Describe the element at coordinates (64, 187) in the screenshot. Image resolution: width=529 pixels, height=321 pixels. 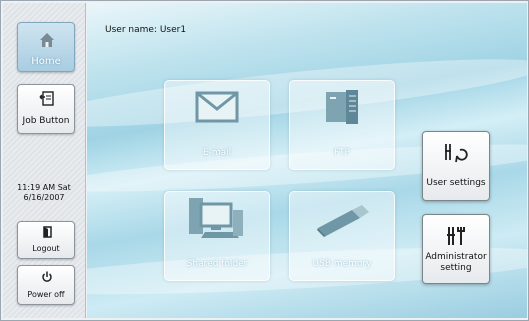
I see `clock-day: Sat` at that location.